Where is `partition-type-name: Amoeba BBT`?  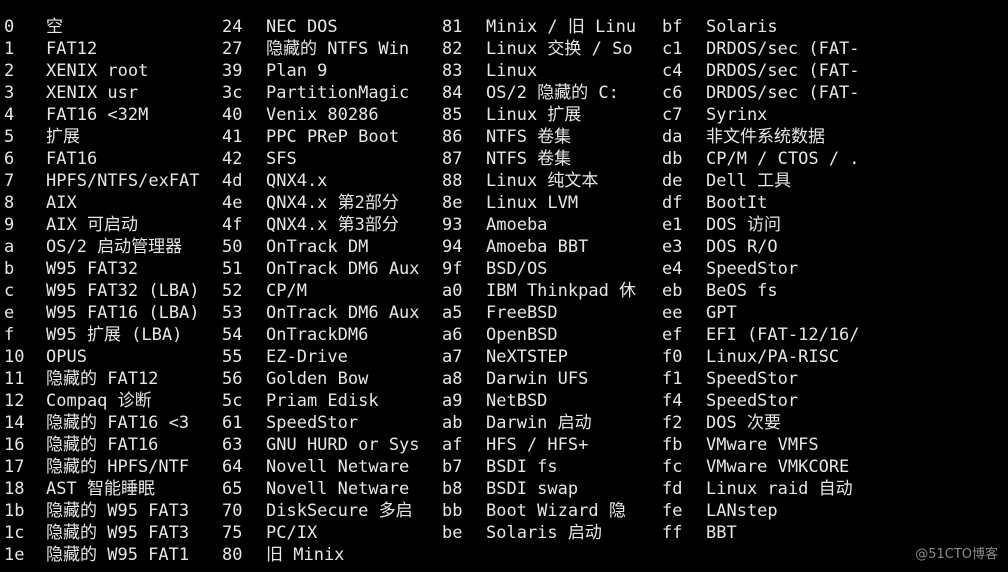
partition-type-name: Amoeba BBT is located at coordinates (537, 247).